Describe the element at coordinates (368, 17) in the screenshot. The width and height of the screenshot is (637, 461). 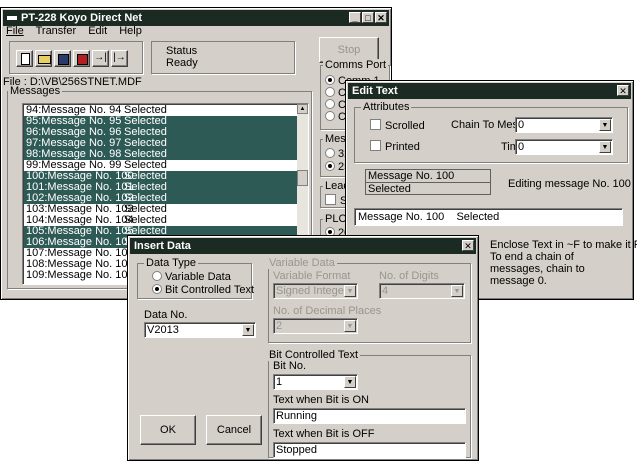
I see `maximize-button: □` at that location.